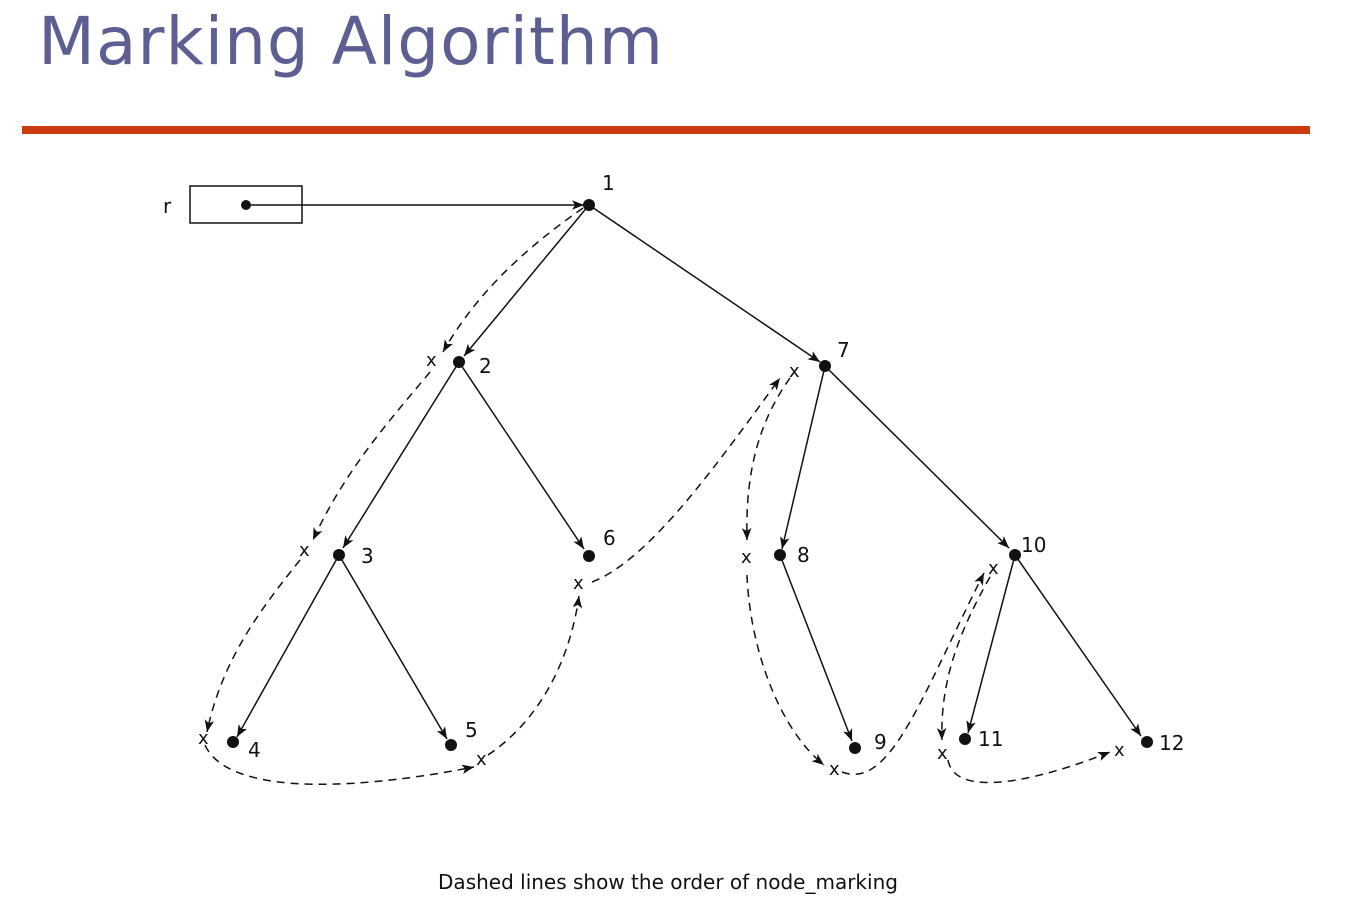 This screenshot has width=1346, height=911. What do you see at coordinates (993, 568) in the screenshot?
I see `mark-x-10: x` at bounding box center [993, 568].